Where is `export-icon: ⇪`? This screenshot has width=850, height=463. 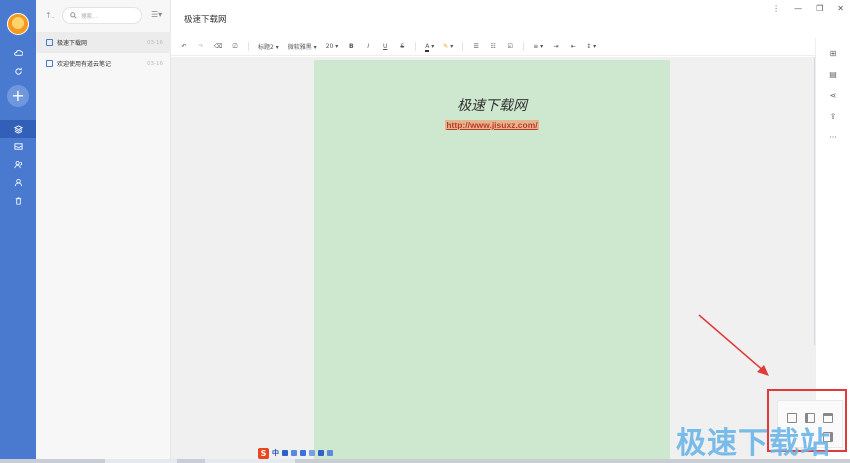 export-icon: ⇪ is located at coordinates (833, 116).